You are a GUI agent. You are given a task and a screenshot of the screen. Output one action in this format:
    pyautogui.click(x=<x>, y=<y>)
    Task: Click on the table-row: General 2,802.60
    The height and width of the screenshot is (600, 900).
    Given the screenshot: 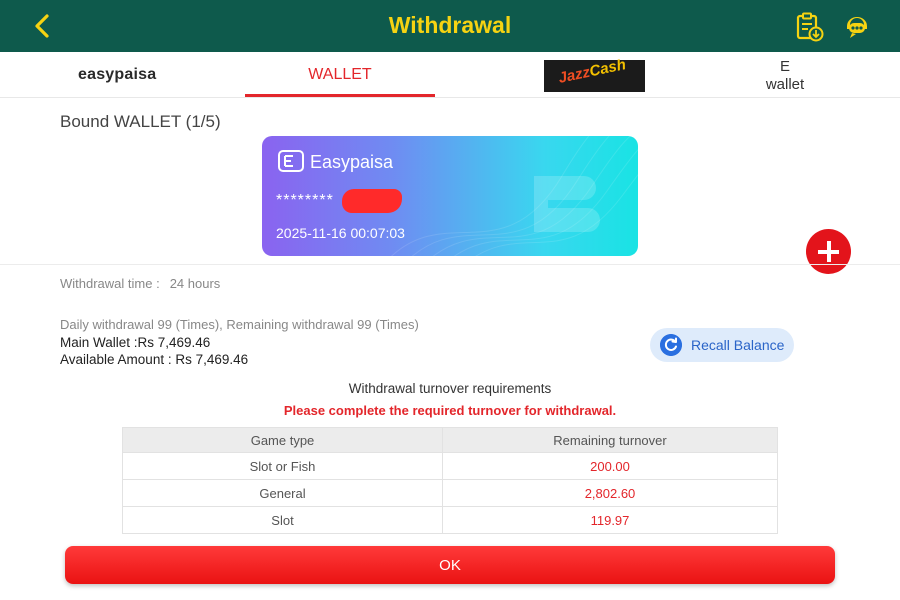 What is the action you would take?
    pyautogui.click(x=450, y=493)
    